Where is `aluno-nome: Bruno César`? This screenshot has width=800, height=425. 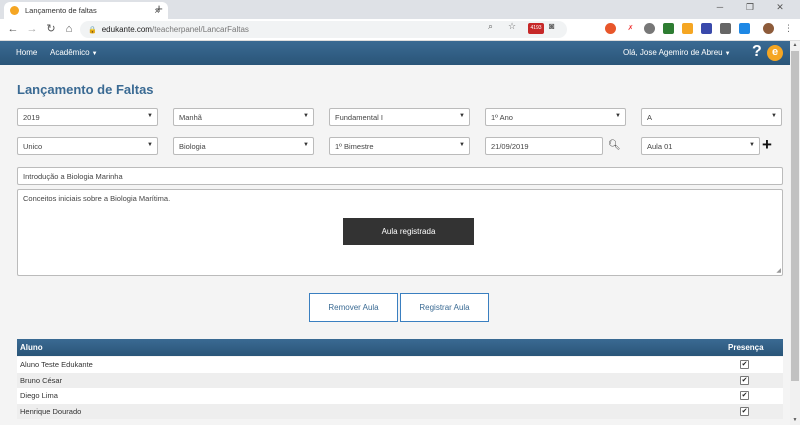 aluno-nome: Bruno César is located at coordinates (41, 380).